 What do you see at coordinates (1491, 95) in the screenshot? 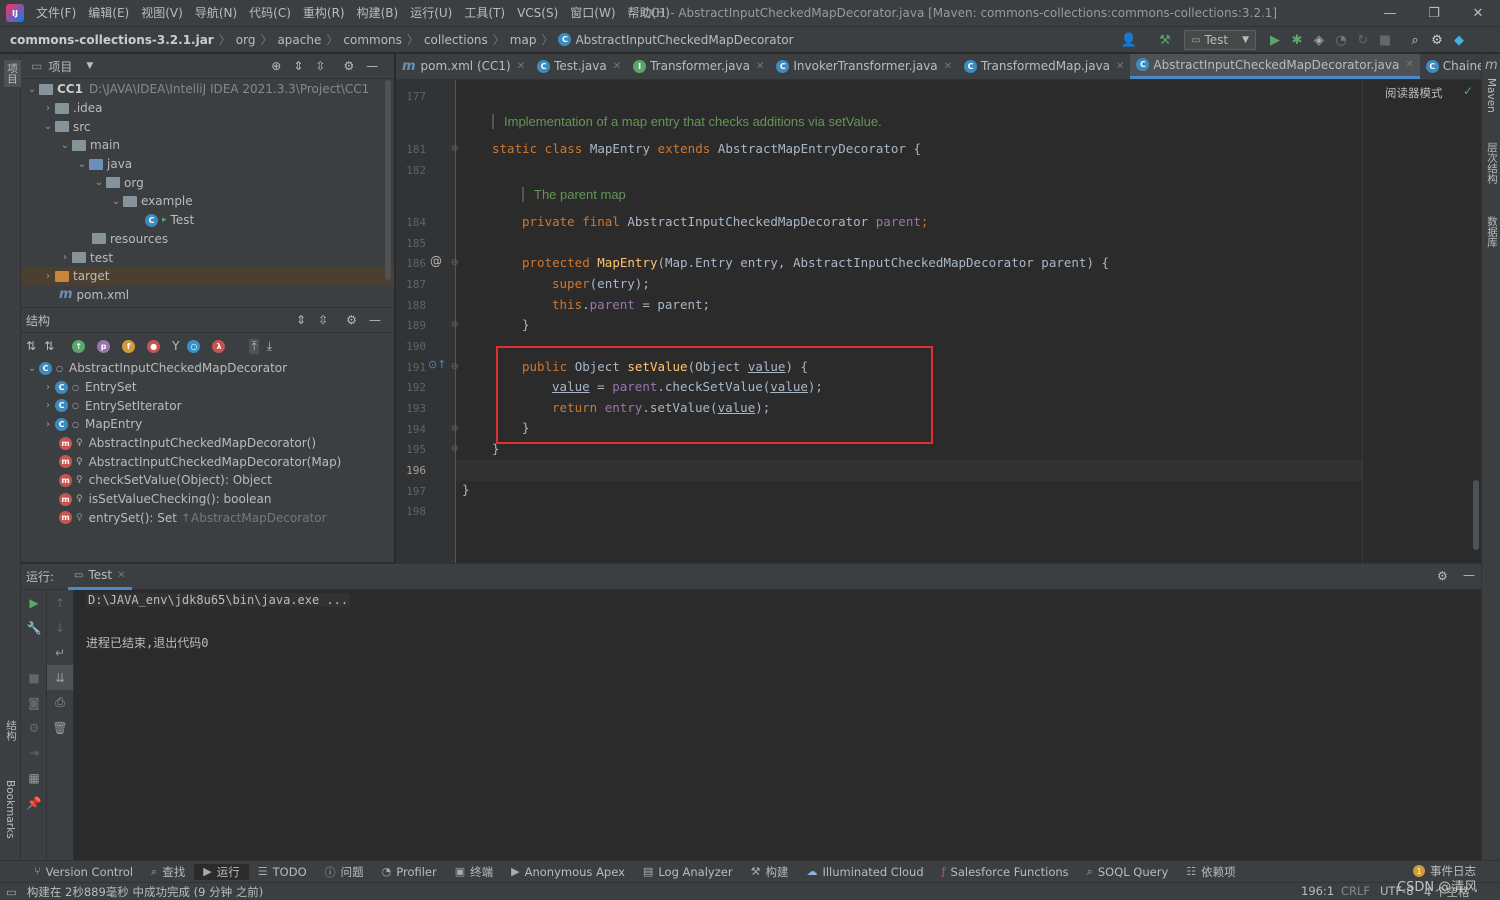
I see `maven-tool-tab: Maven` at bounding box center [1491, 95].